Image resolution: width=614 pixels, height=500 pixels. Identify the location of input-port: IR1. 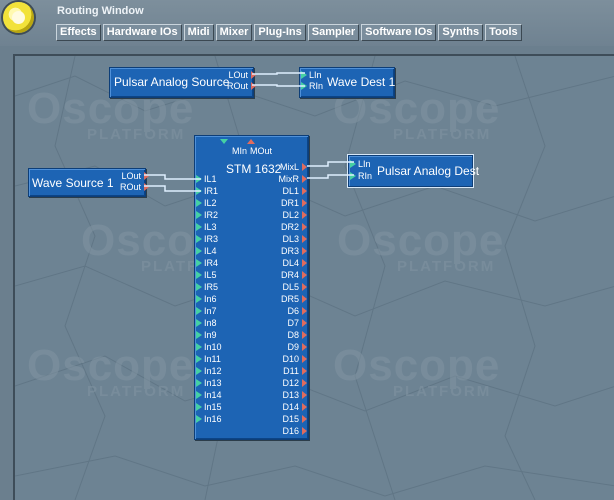
(207, 191).